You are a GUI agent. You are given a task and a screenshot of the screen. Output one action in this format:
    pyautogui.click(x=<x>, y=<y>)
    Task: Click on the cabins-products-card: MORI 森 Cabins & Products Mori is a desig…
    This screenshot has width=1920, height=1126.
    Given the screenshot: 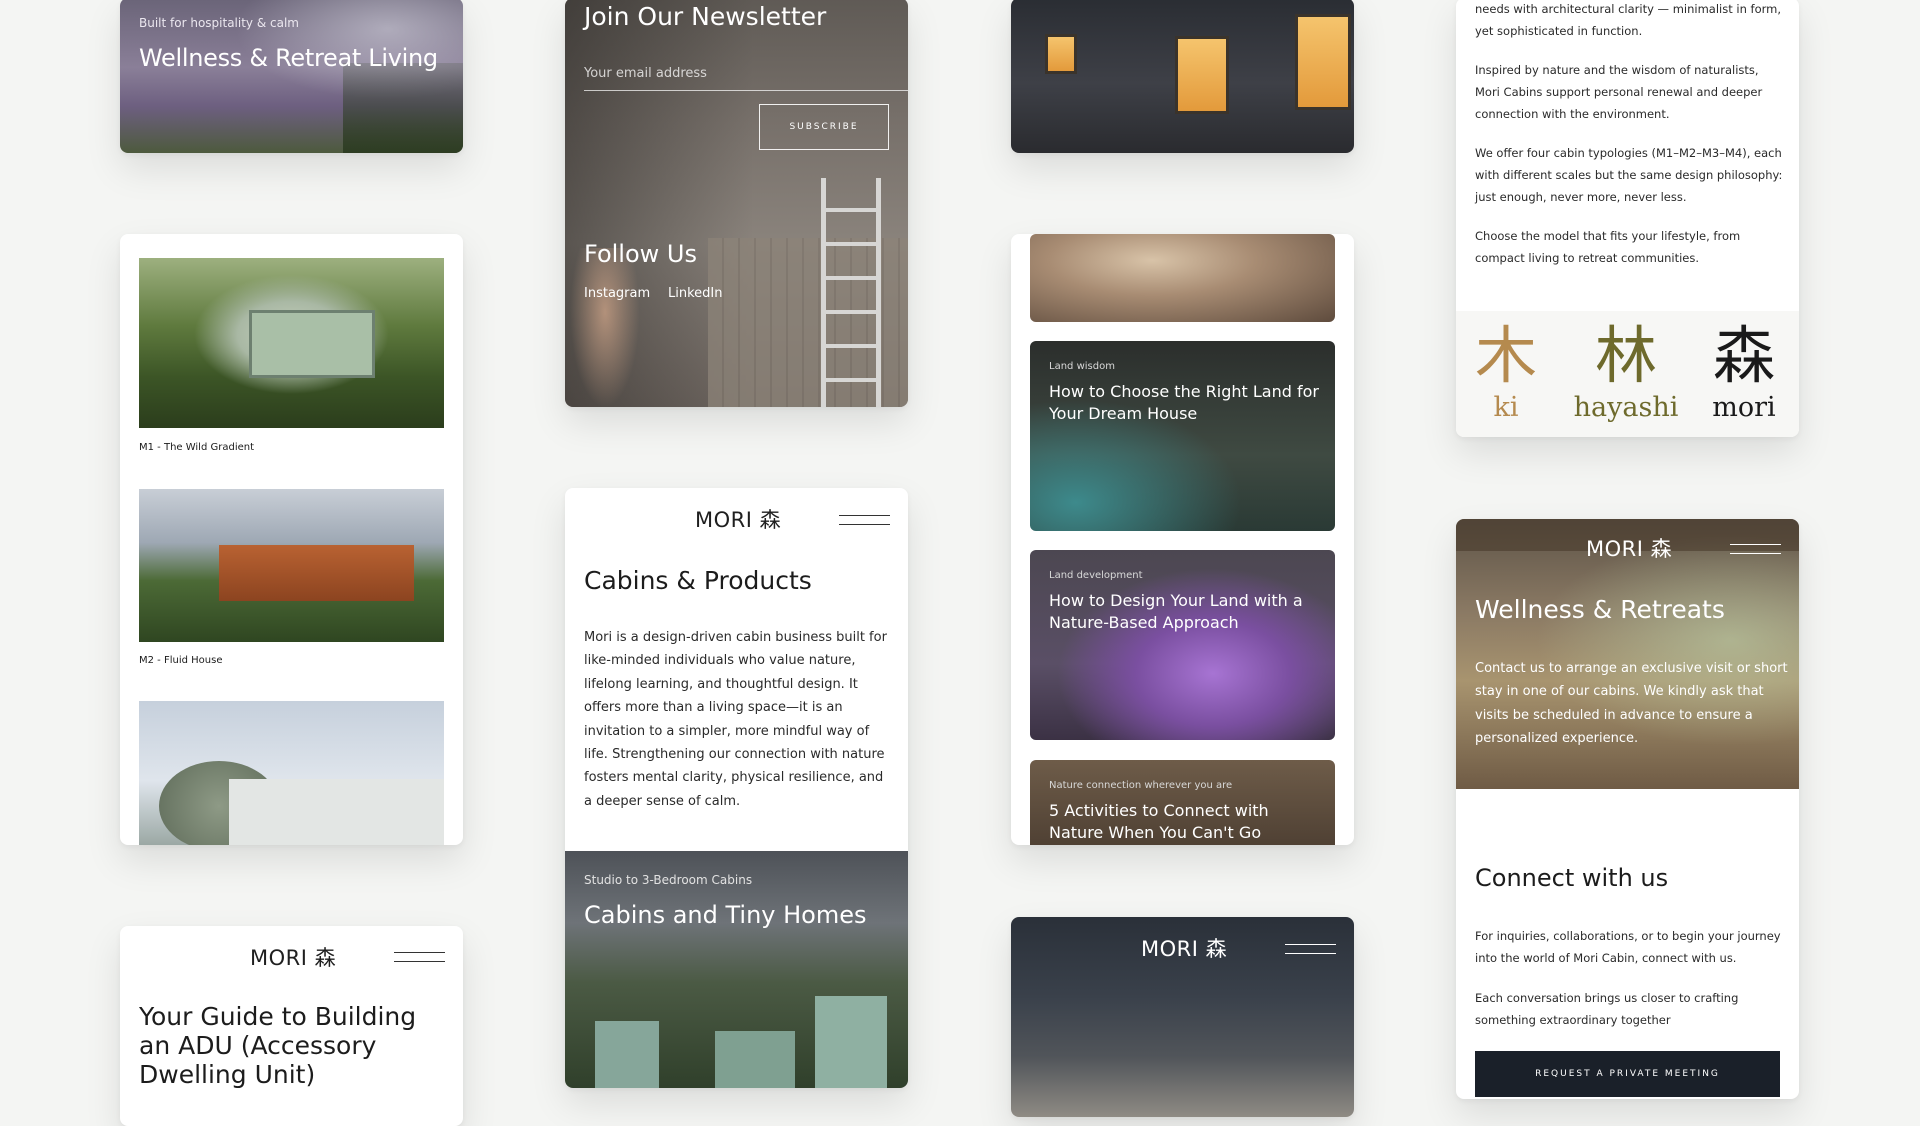 What is the action you would take?
    pyautogui.click(x=736, y=788)
    